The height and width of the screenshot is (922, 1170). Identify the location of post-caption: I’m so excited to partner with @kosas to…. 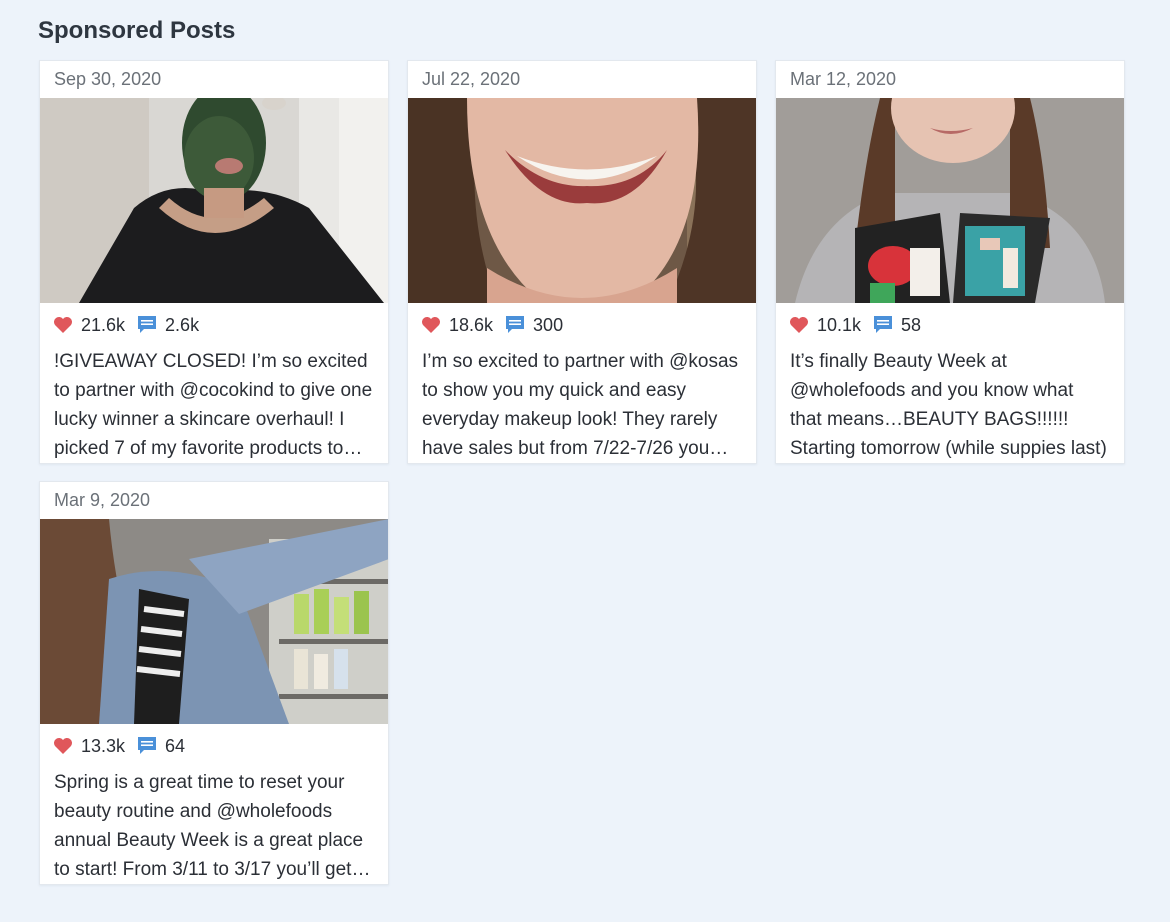
(580, 405).